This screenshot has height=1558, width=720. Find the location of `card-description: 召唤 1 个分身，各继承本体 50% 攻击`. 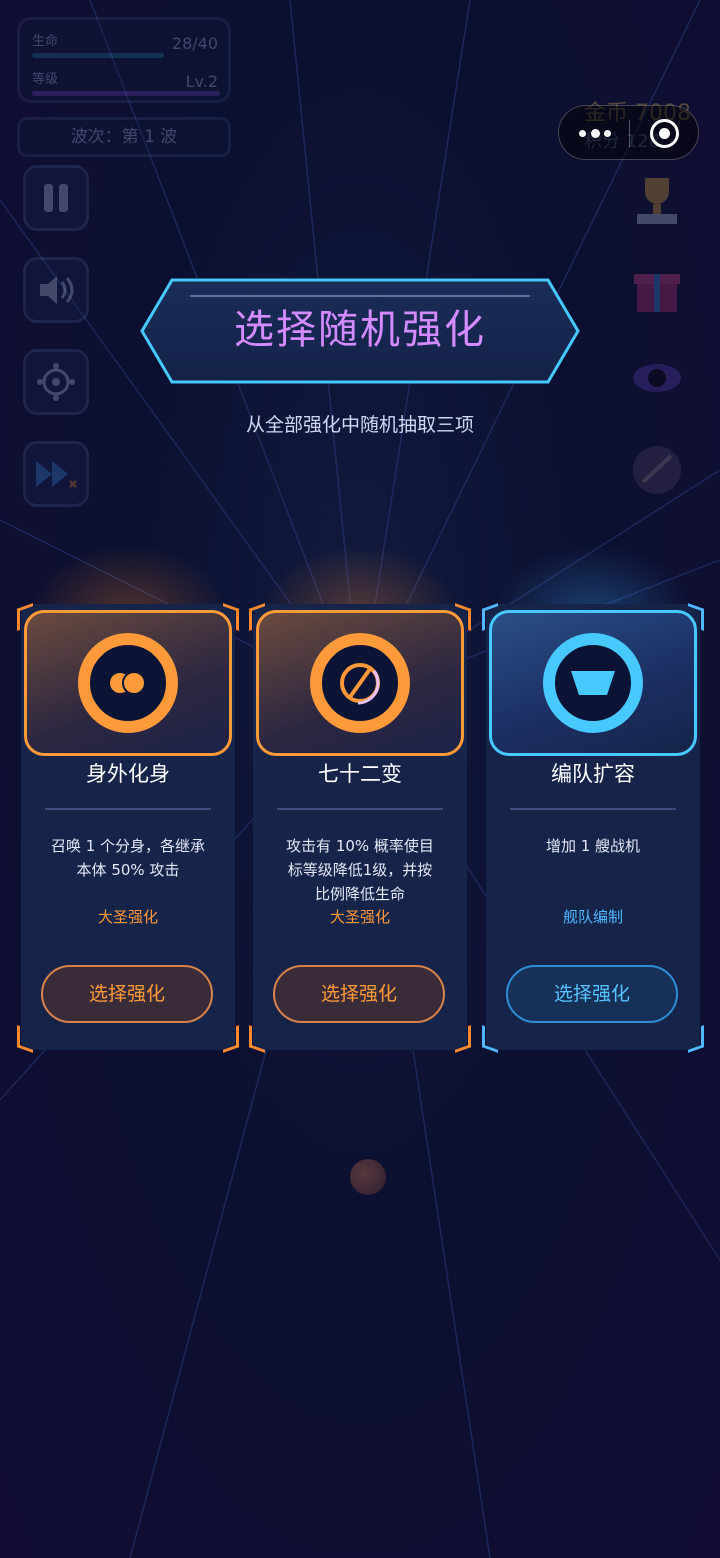

card-description: 召唤 1 个分身，各继承本体 50% 攻击 is located at coordinates (128, 858).